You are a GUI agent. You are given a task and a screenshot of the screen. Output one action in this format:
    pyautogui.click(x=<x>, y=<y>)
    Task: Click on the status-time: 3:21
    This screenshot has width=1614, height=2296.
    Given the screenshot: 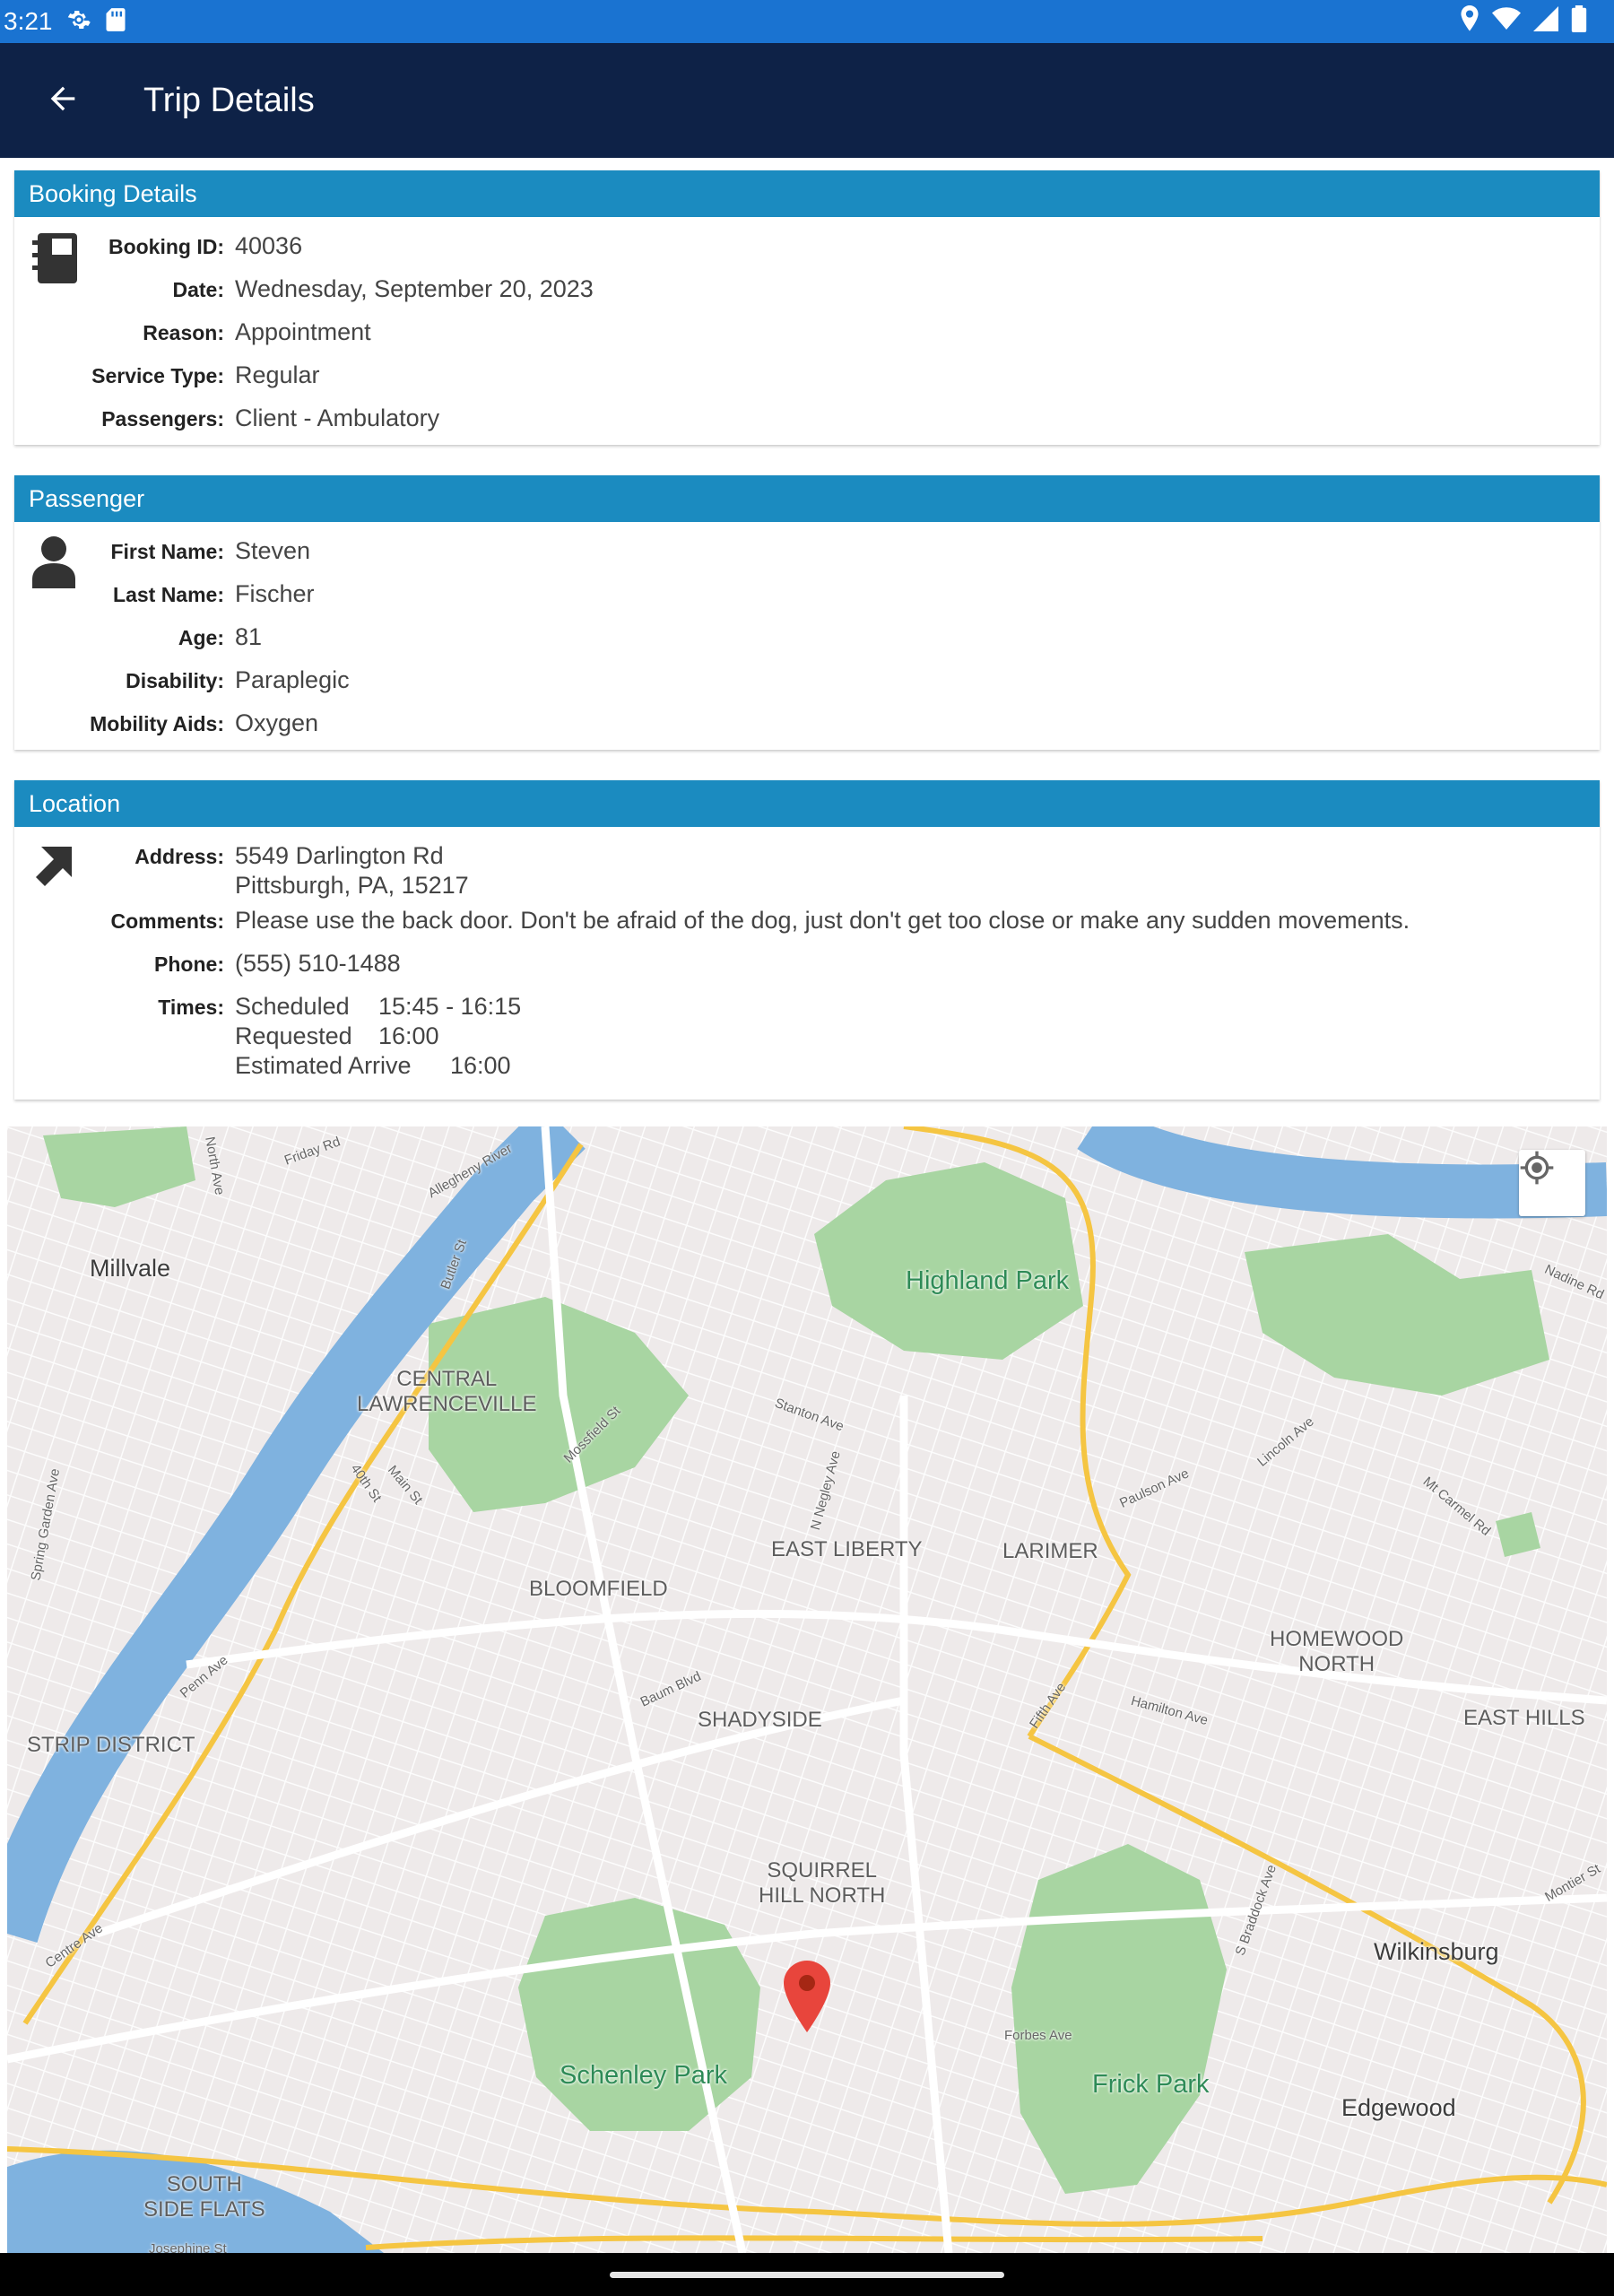 What is the action you would take?
    pyautogui.click(x=28, y=21)
    